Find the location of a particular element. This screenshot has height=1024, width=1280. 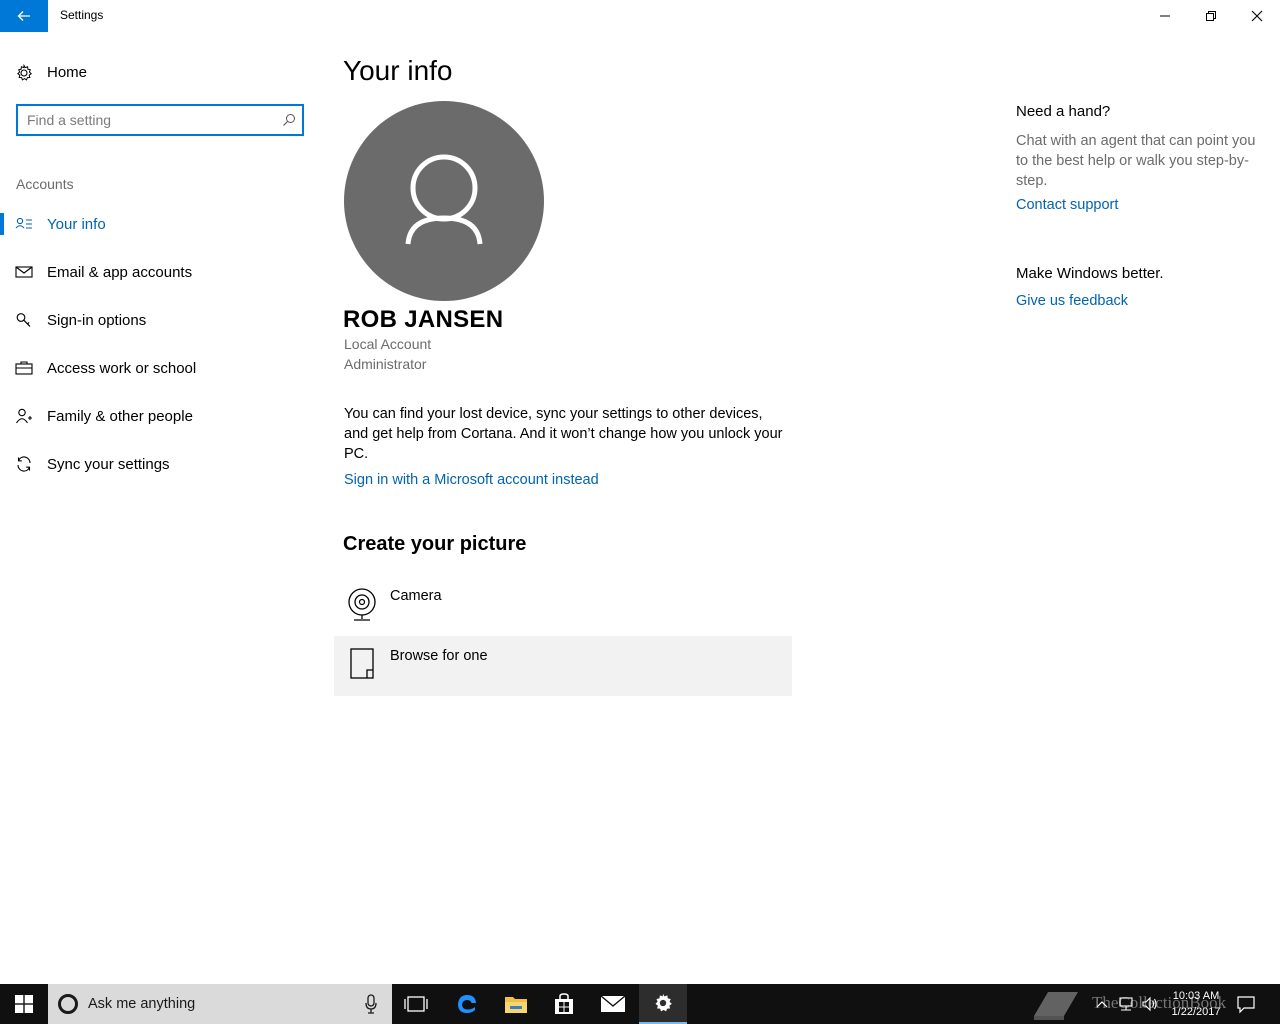

cortana-search-placeholder: Ask me anything is located at coordinates (142, 1004).